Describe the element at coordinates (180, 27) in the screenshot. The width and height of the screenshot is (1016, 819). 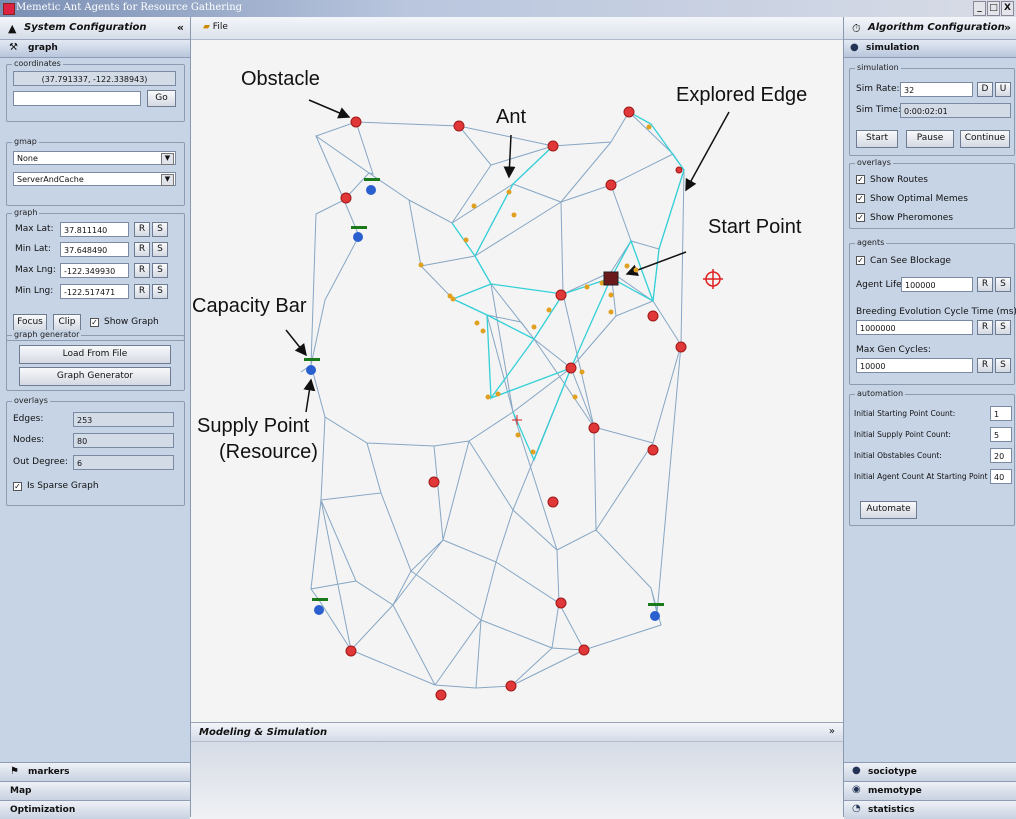
I see `collapse-left-button: «` at that location.